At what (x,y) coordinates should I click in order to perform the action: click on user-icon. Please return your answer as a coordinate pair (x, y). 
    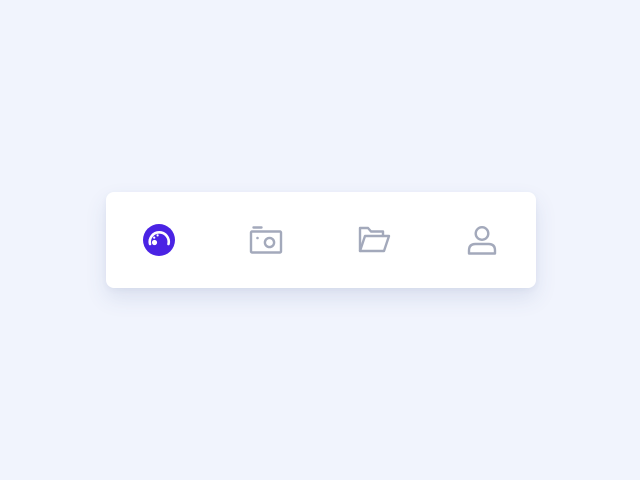
    Looking at the image, I should click on (482, 240).